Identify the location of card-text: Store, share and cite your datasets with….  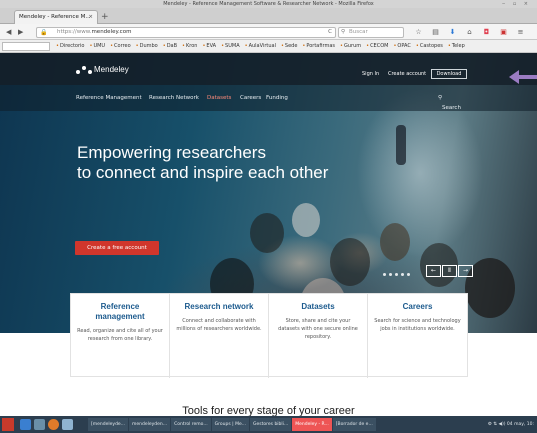
(318, 329).